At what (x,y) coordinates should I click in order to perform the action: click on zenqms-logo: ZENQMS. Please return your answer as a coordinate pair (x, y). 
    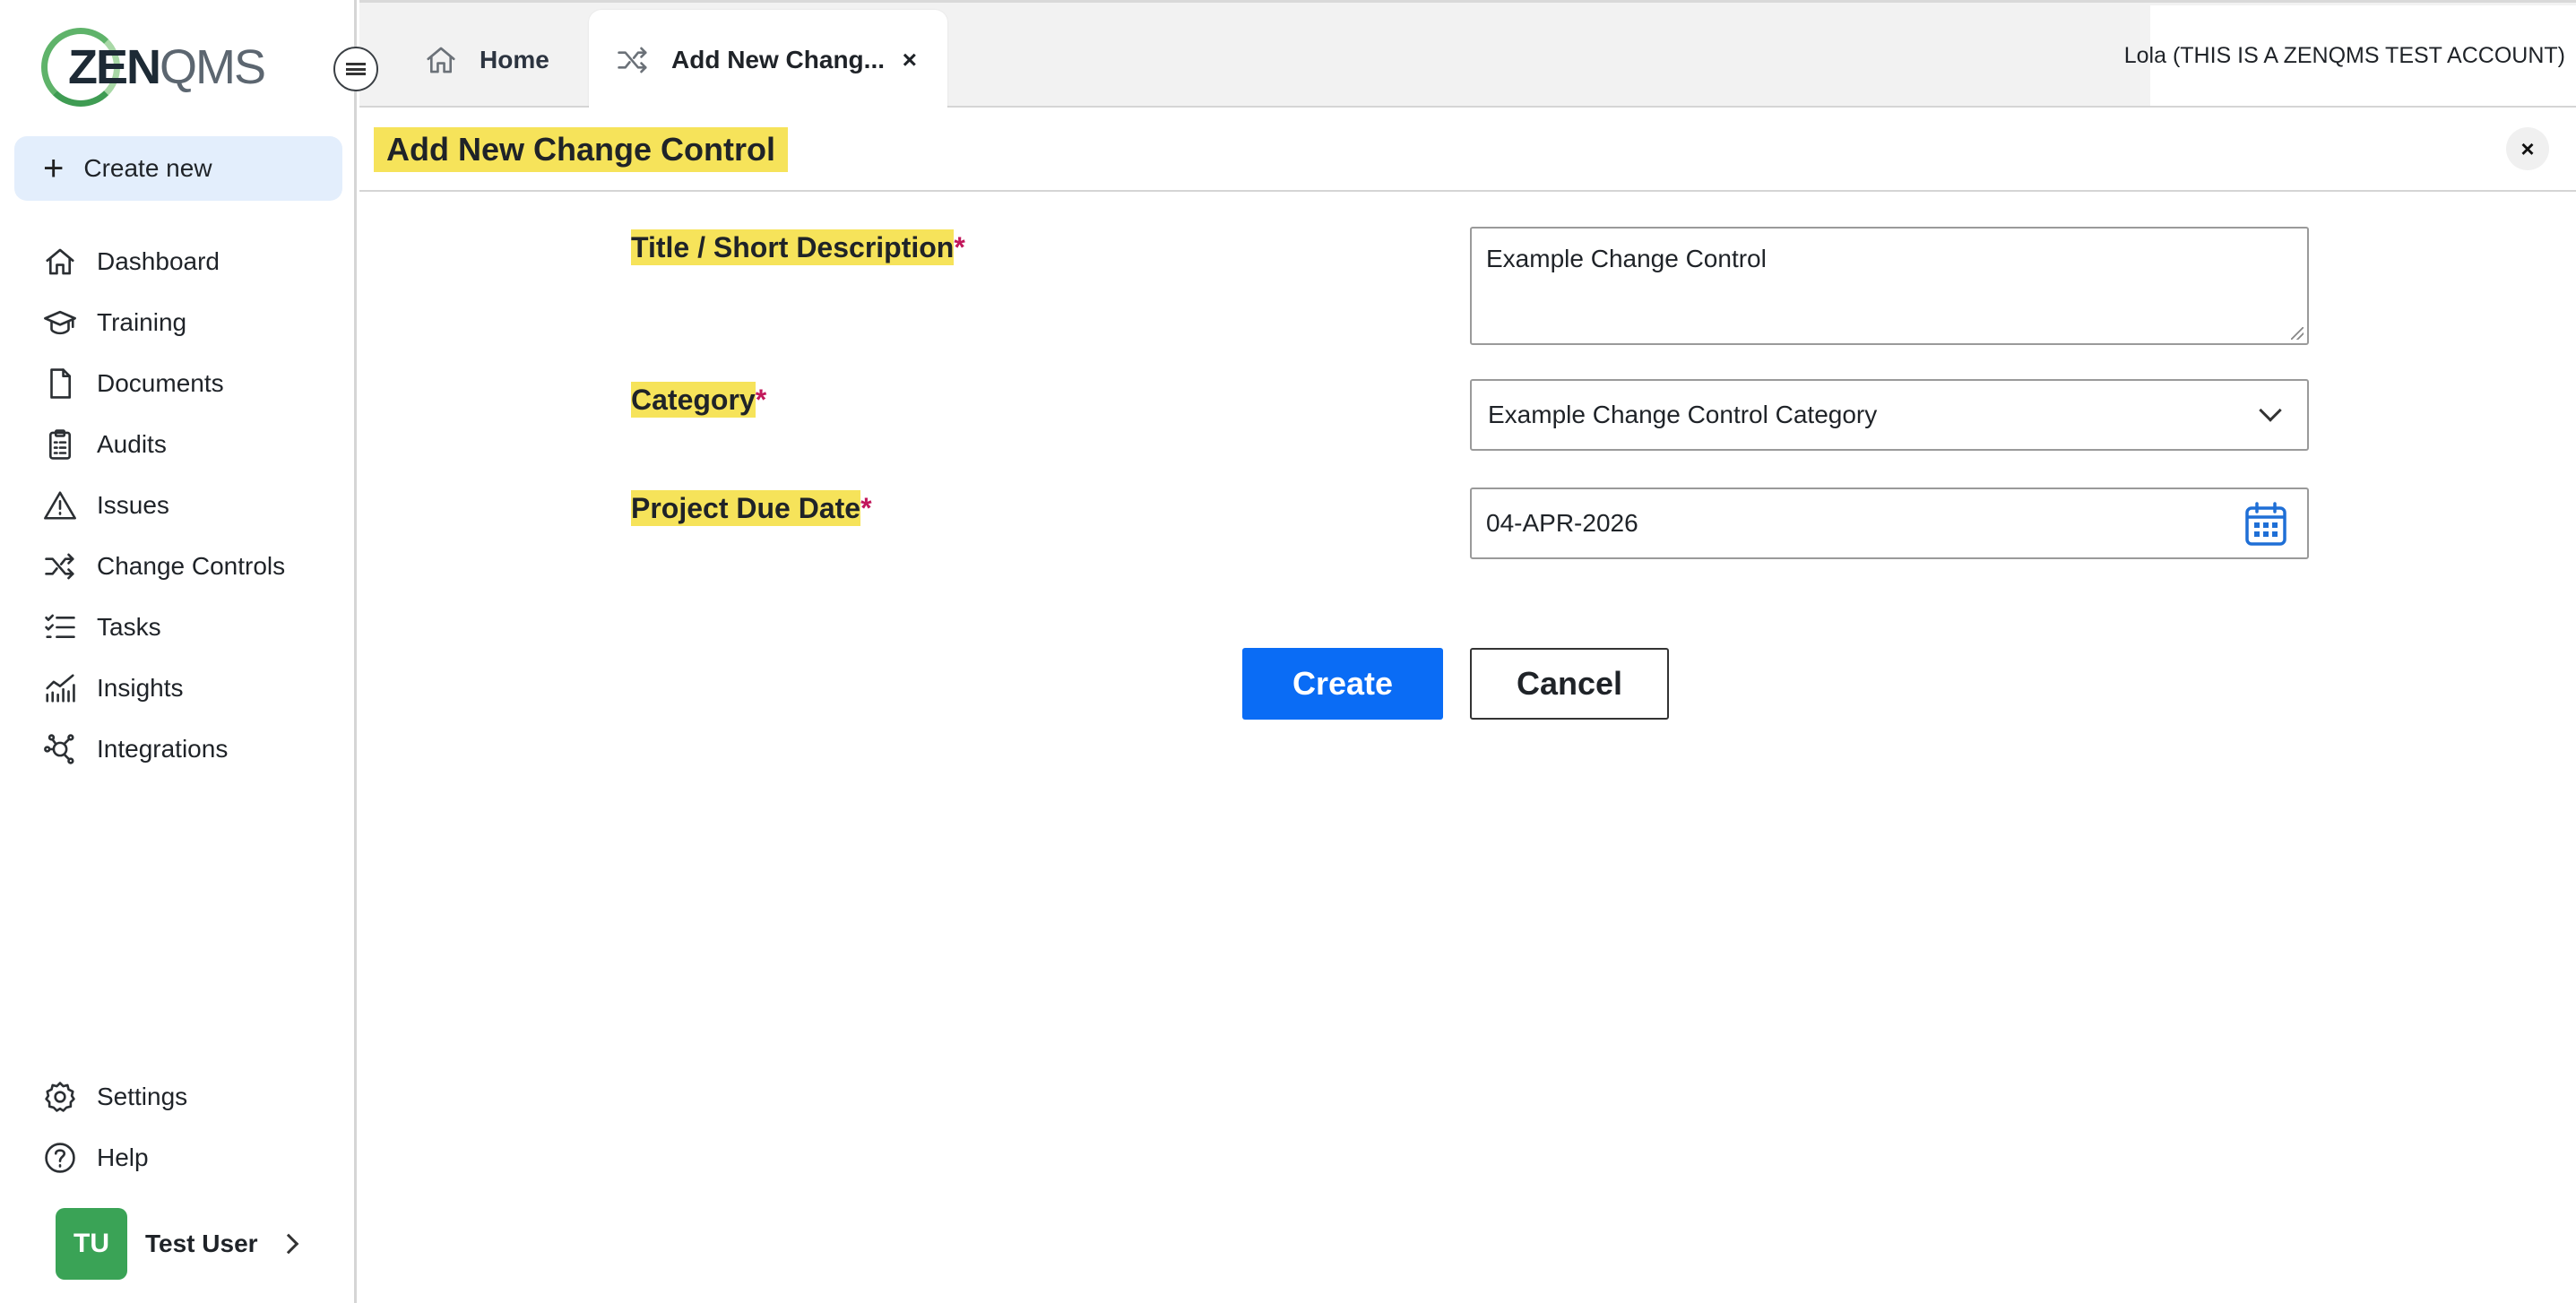
    Looking at the image, I should click on (153, 67).